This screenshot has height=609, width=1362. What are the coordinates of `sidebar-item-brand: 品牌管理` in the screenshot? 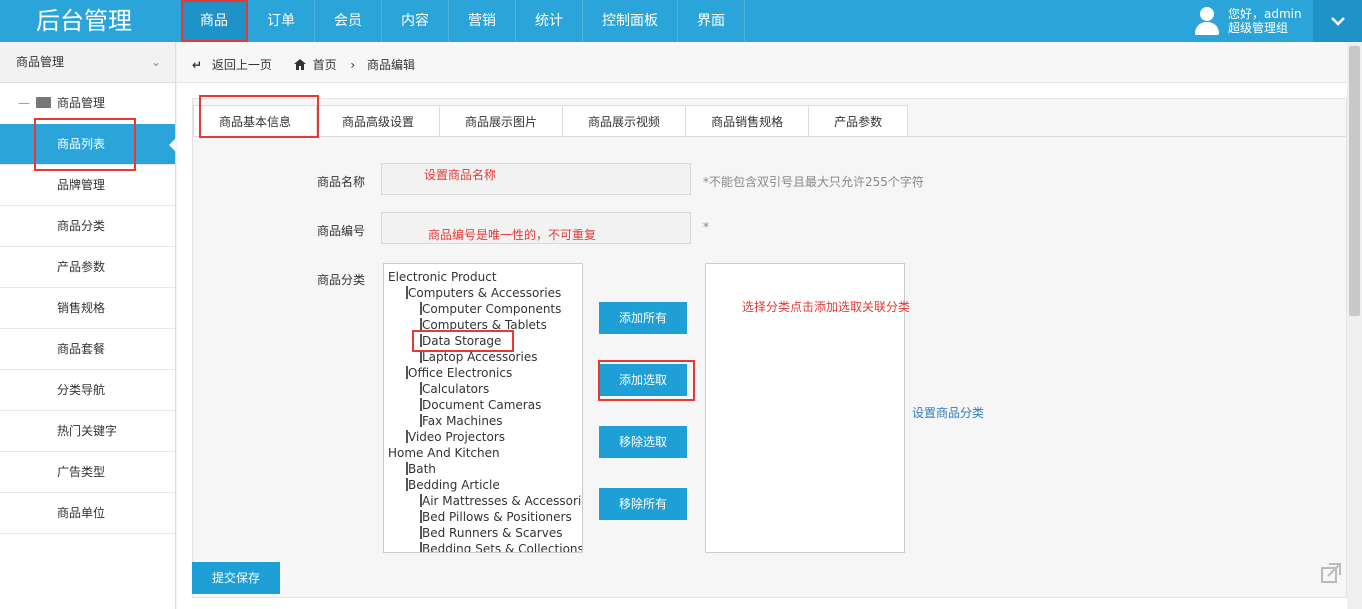 It's located at (87, 185).